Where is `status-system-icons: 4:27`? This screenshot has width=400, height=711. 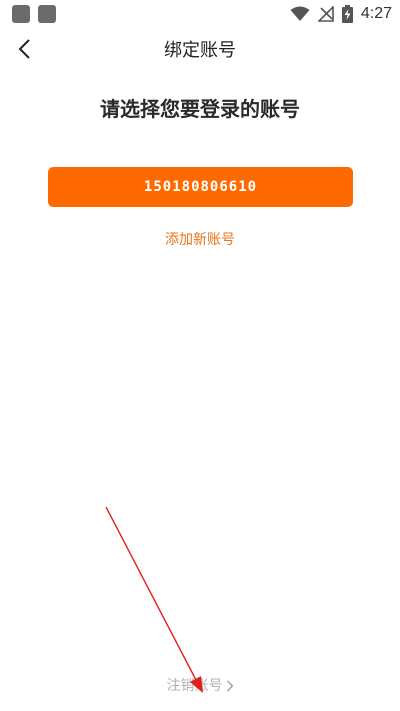 status-system-icons: 4:27 is located at coordinates (341, 14).